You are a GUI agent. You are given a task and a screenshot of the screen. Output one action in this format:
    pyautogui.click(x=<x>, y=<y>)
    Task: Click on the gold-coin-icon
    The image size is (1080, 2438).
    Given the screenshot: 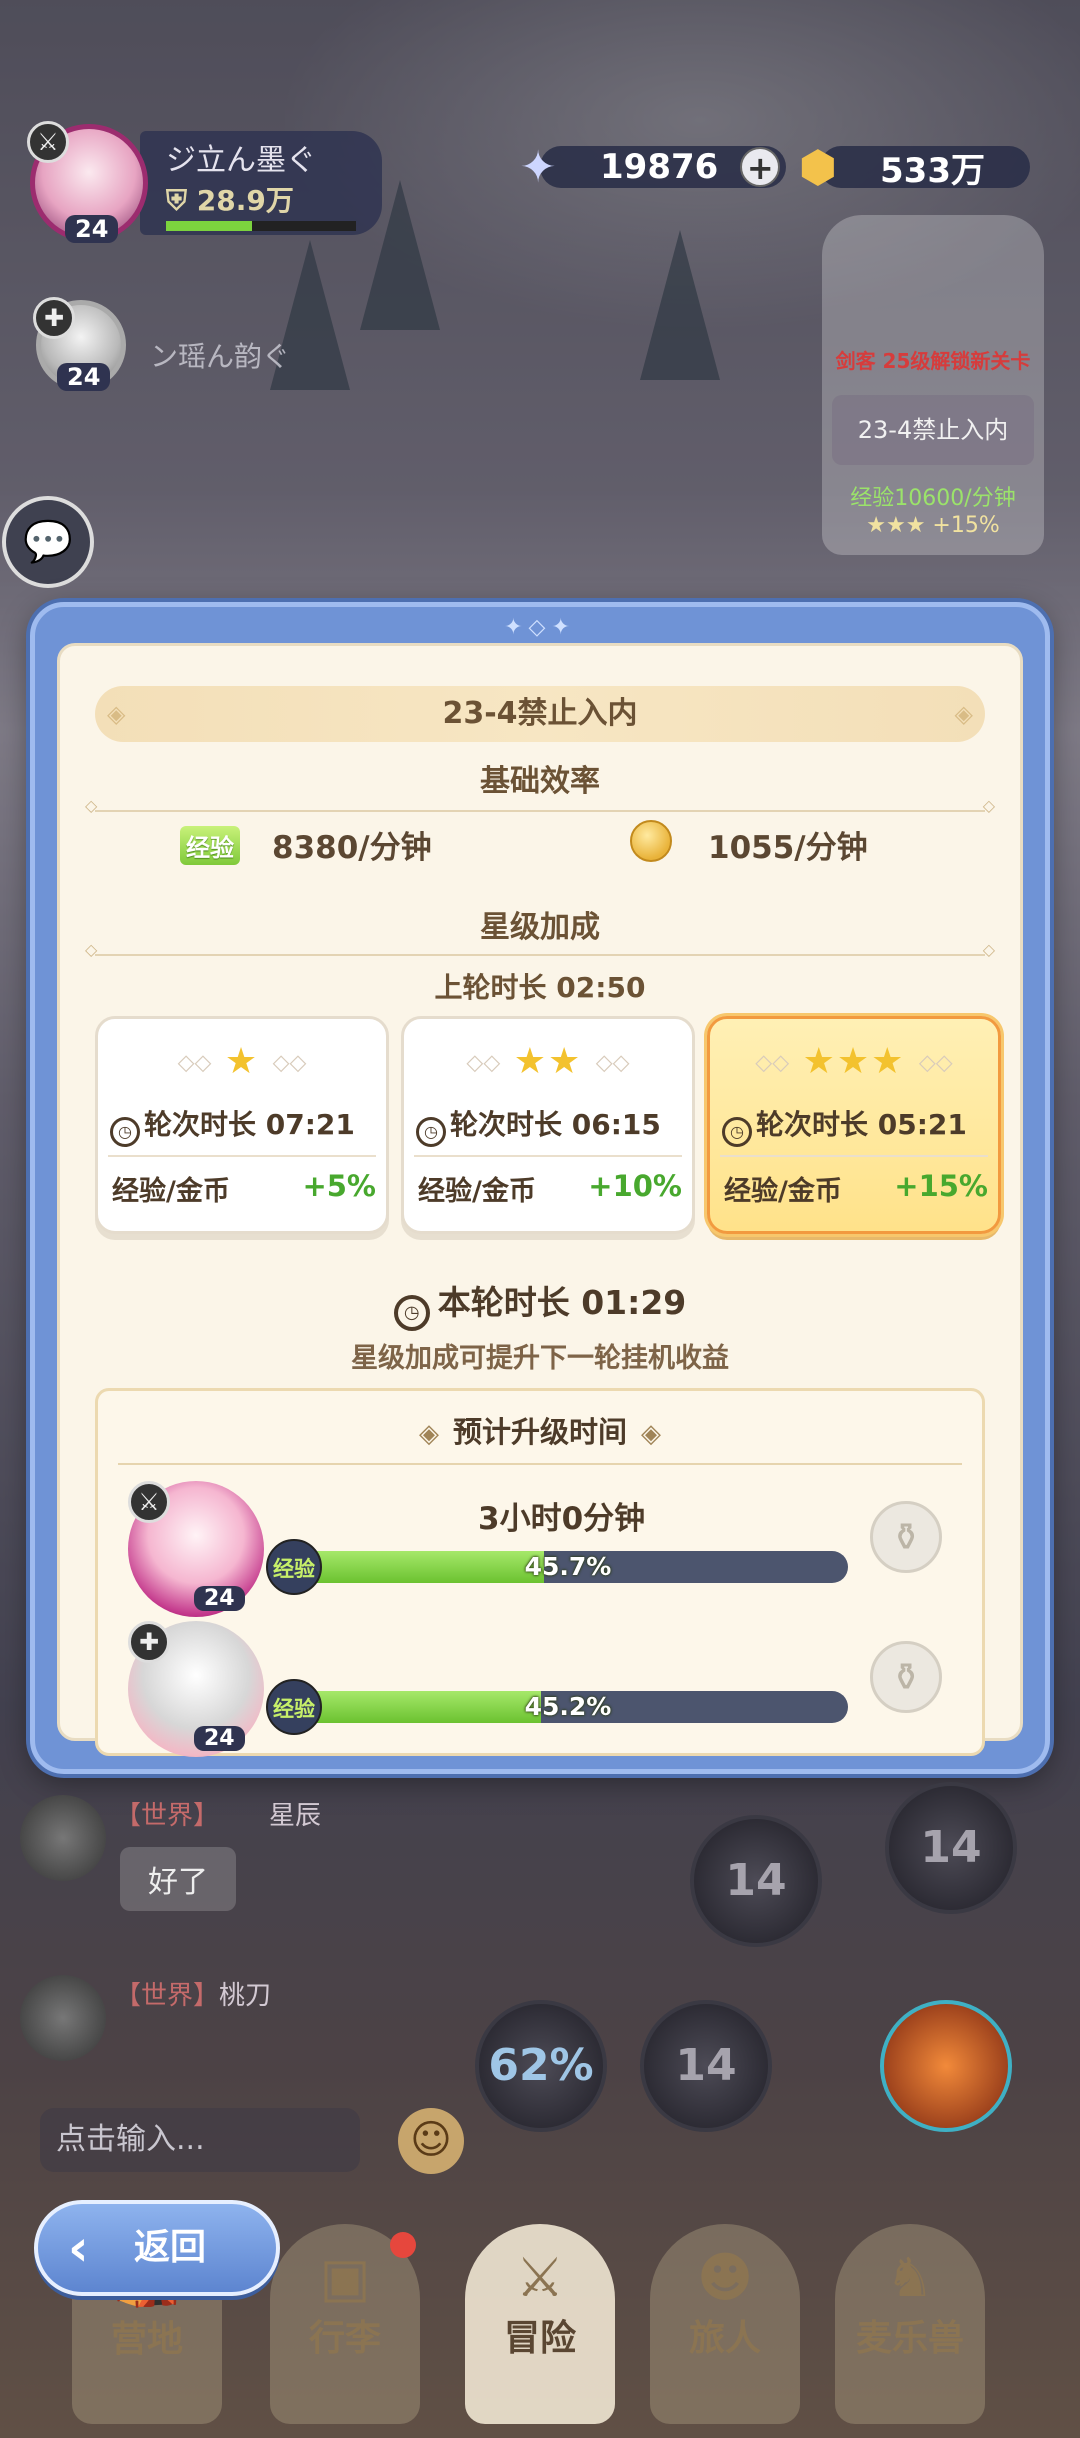 What is the action you would take?
    pyautogui.click(x=651, y=841)
    